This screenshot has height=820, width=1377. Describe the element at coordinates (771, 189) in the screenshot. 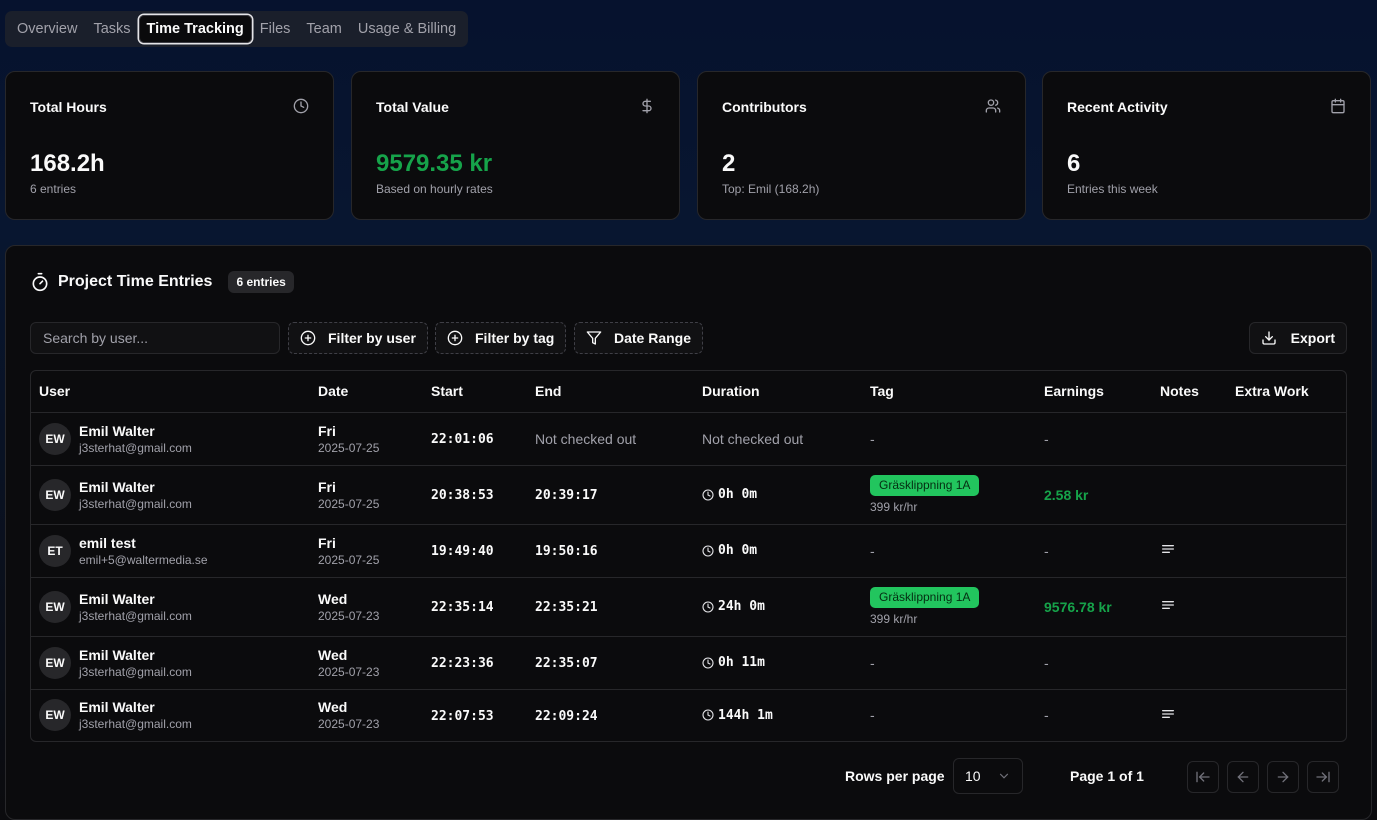

I see `stat-subtitle: Top: Emil (168.2h)` at that location.